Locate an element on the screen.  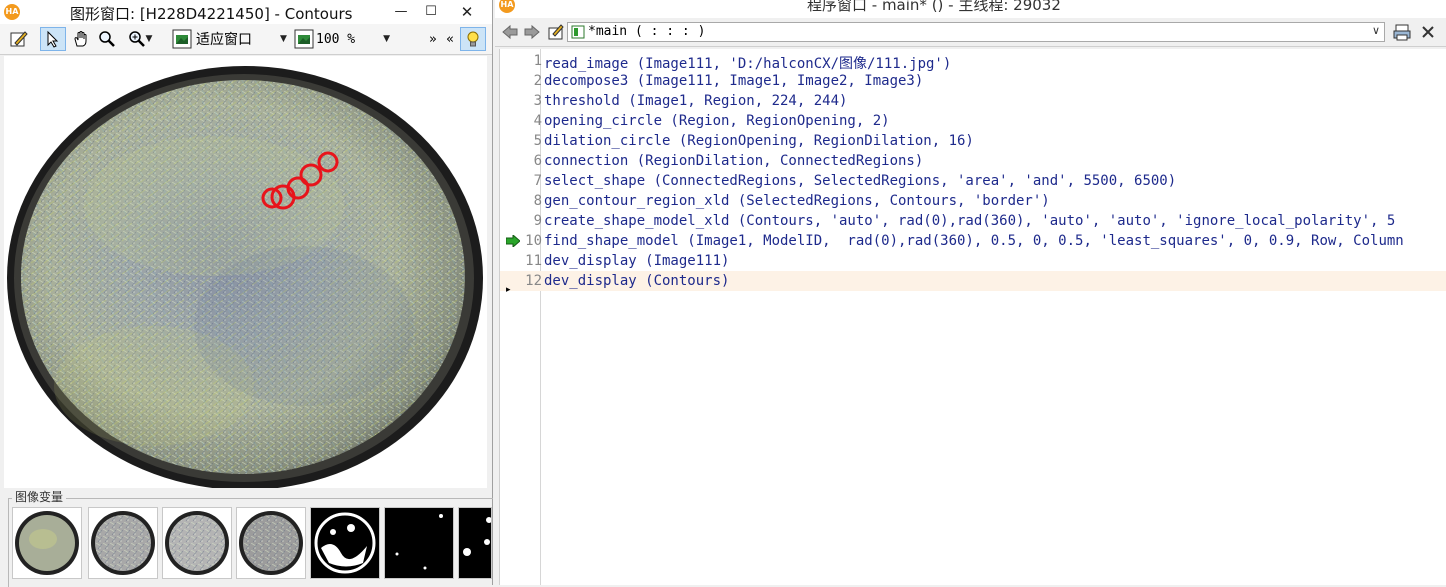
fit-window-icon is located at coordinates (182, 39).